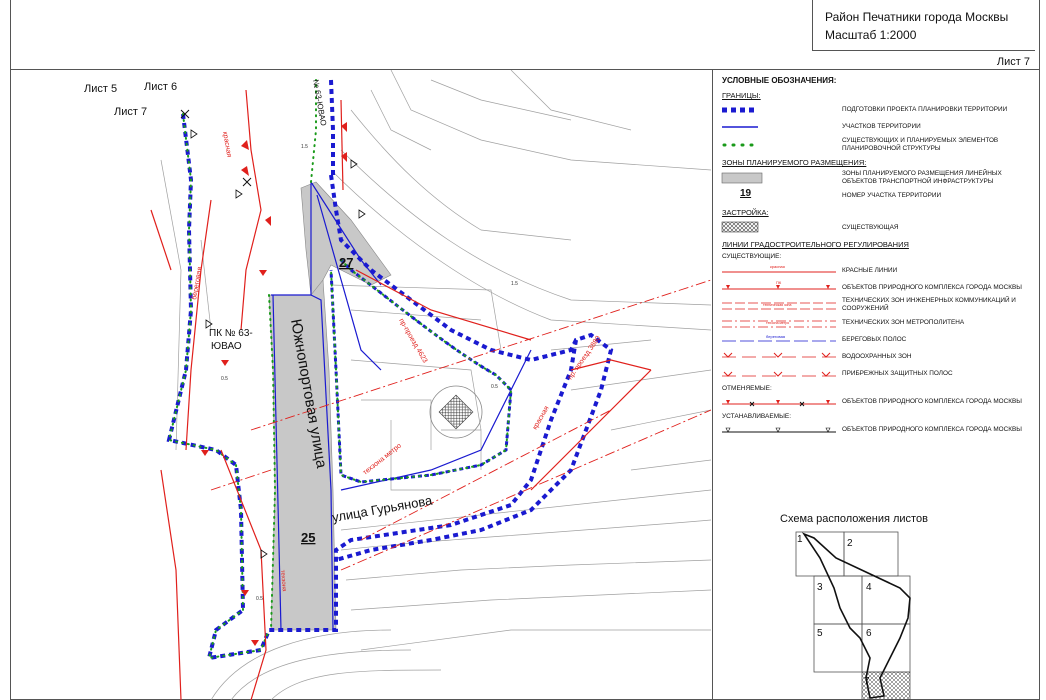 The height and width of the screenshot is (700, 1046). Describe the element at coordinates (226, 144) in the screenshot. I see `red-label-krasnaya-top: красная` at that location.